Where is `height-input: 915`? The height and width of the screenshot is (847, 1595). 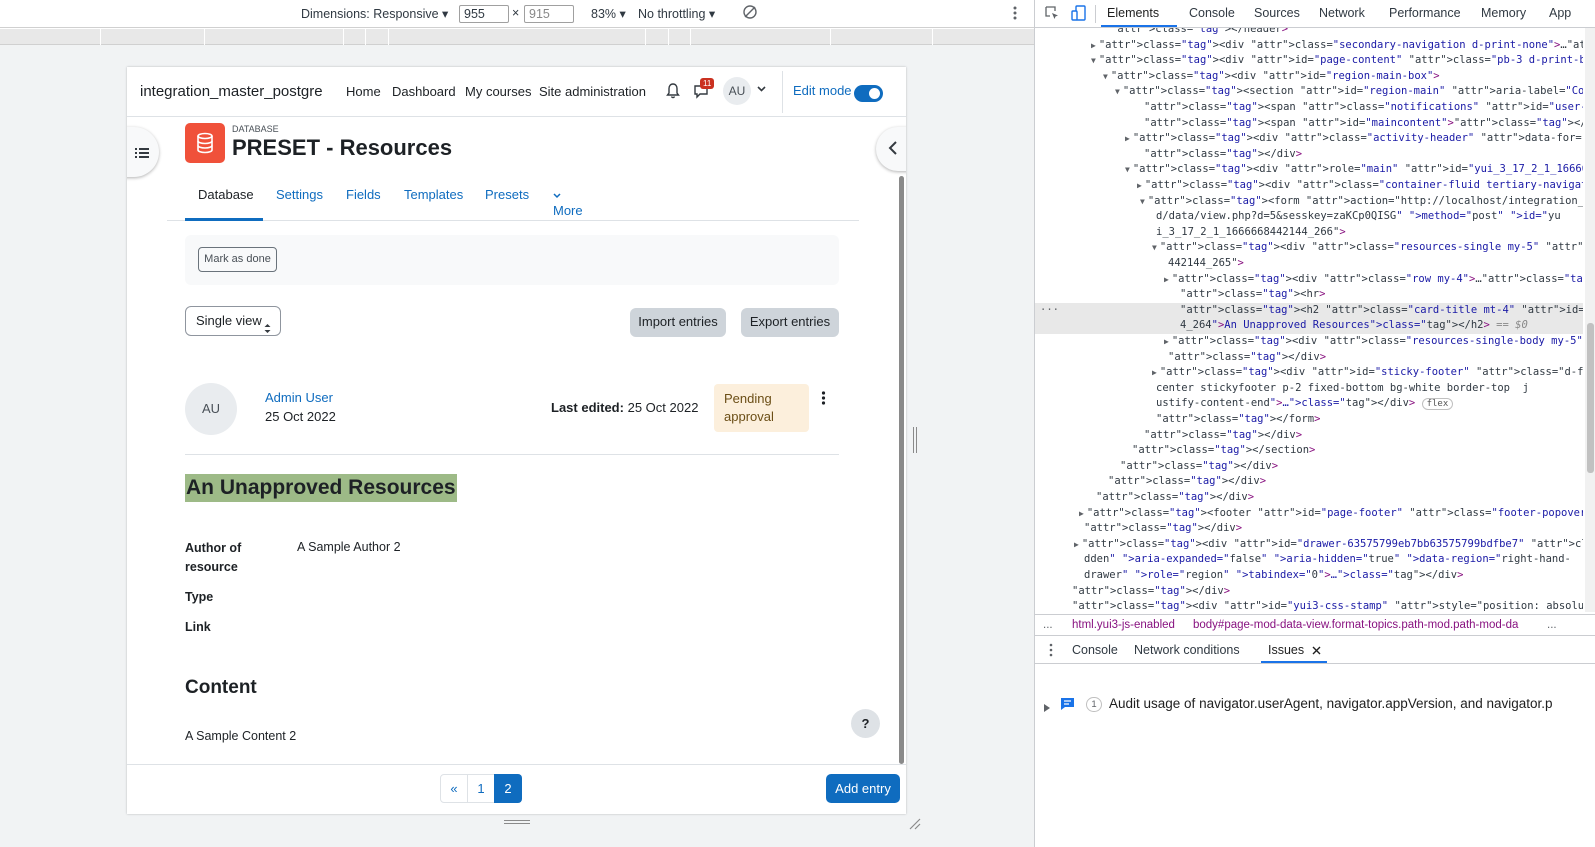
height-input: 915 is located at coordinates (549, 14).